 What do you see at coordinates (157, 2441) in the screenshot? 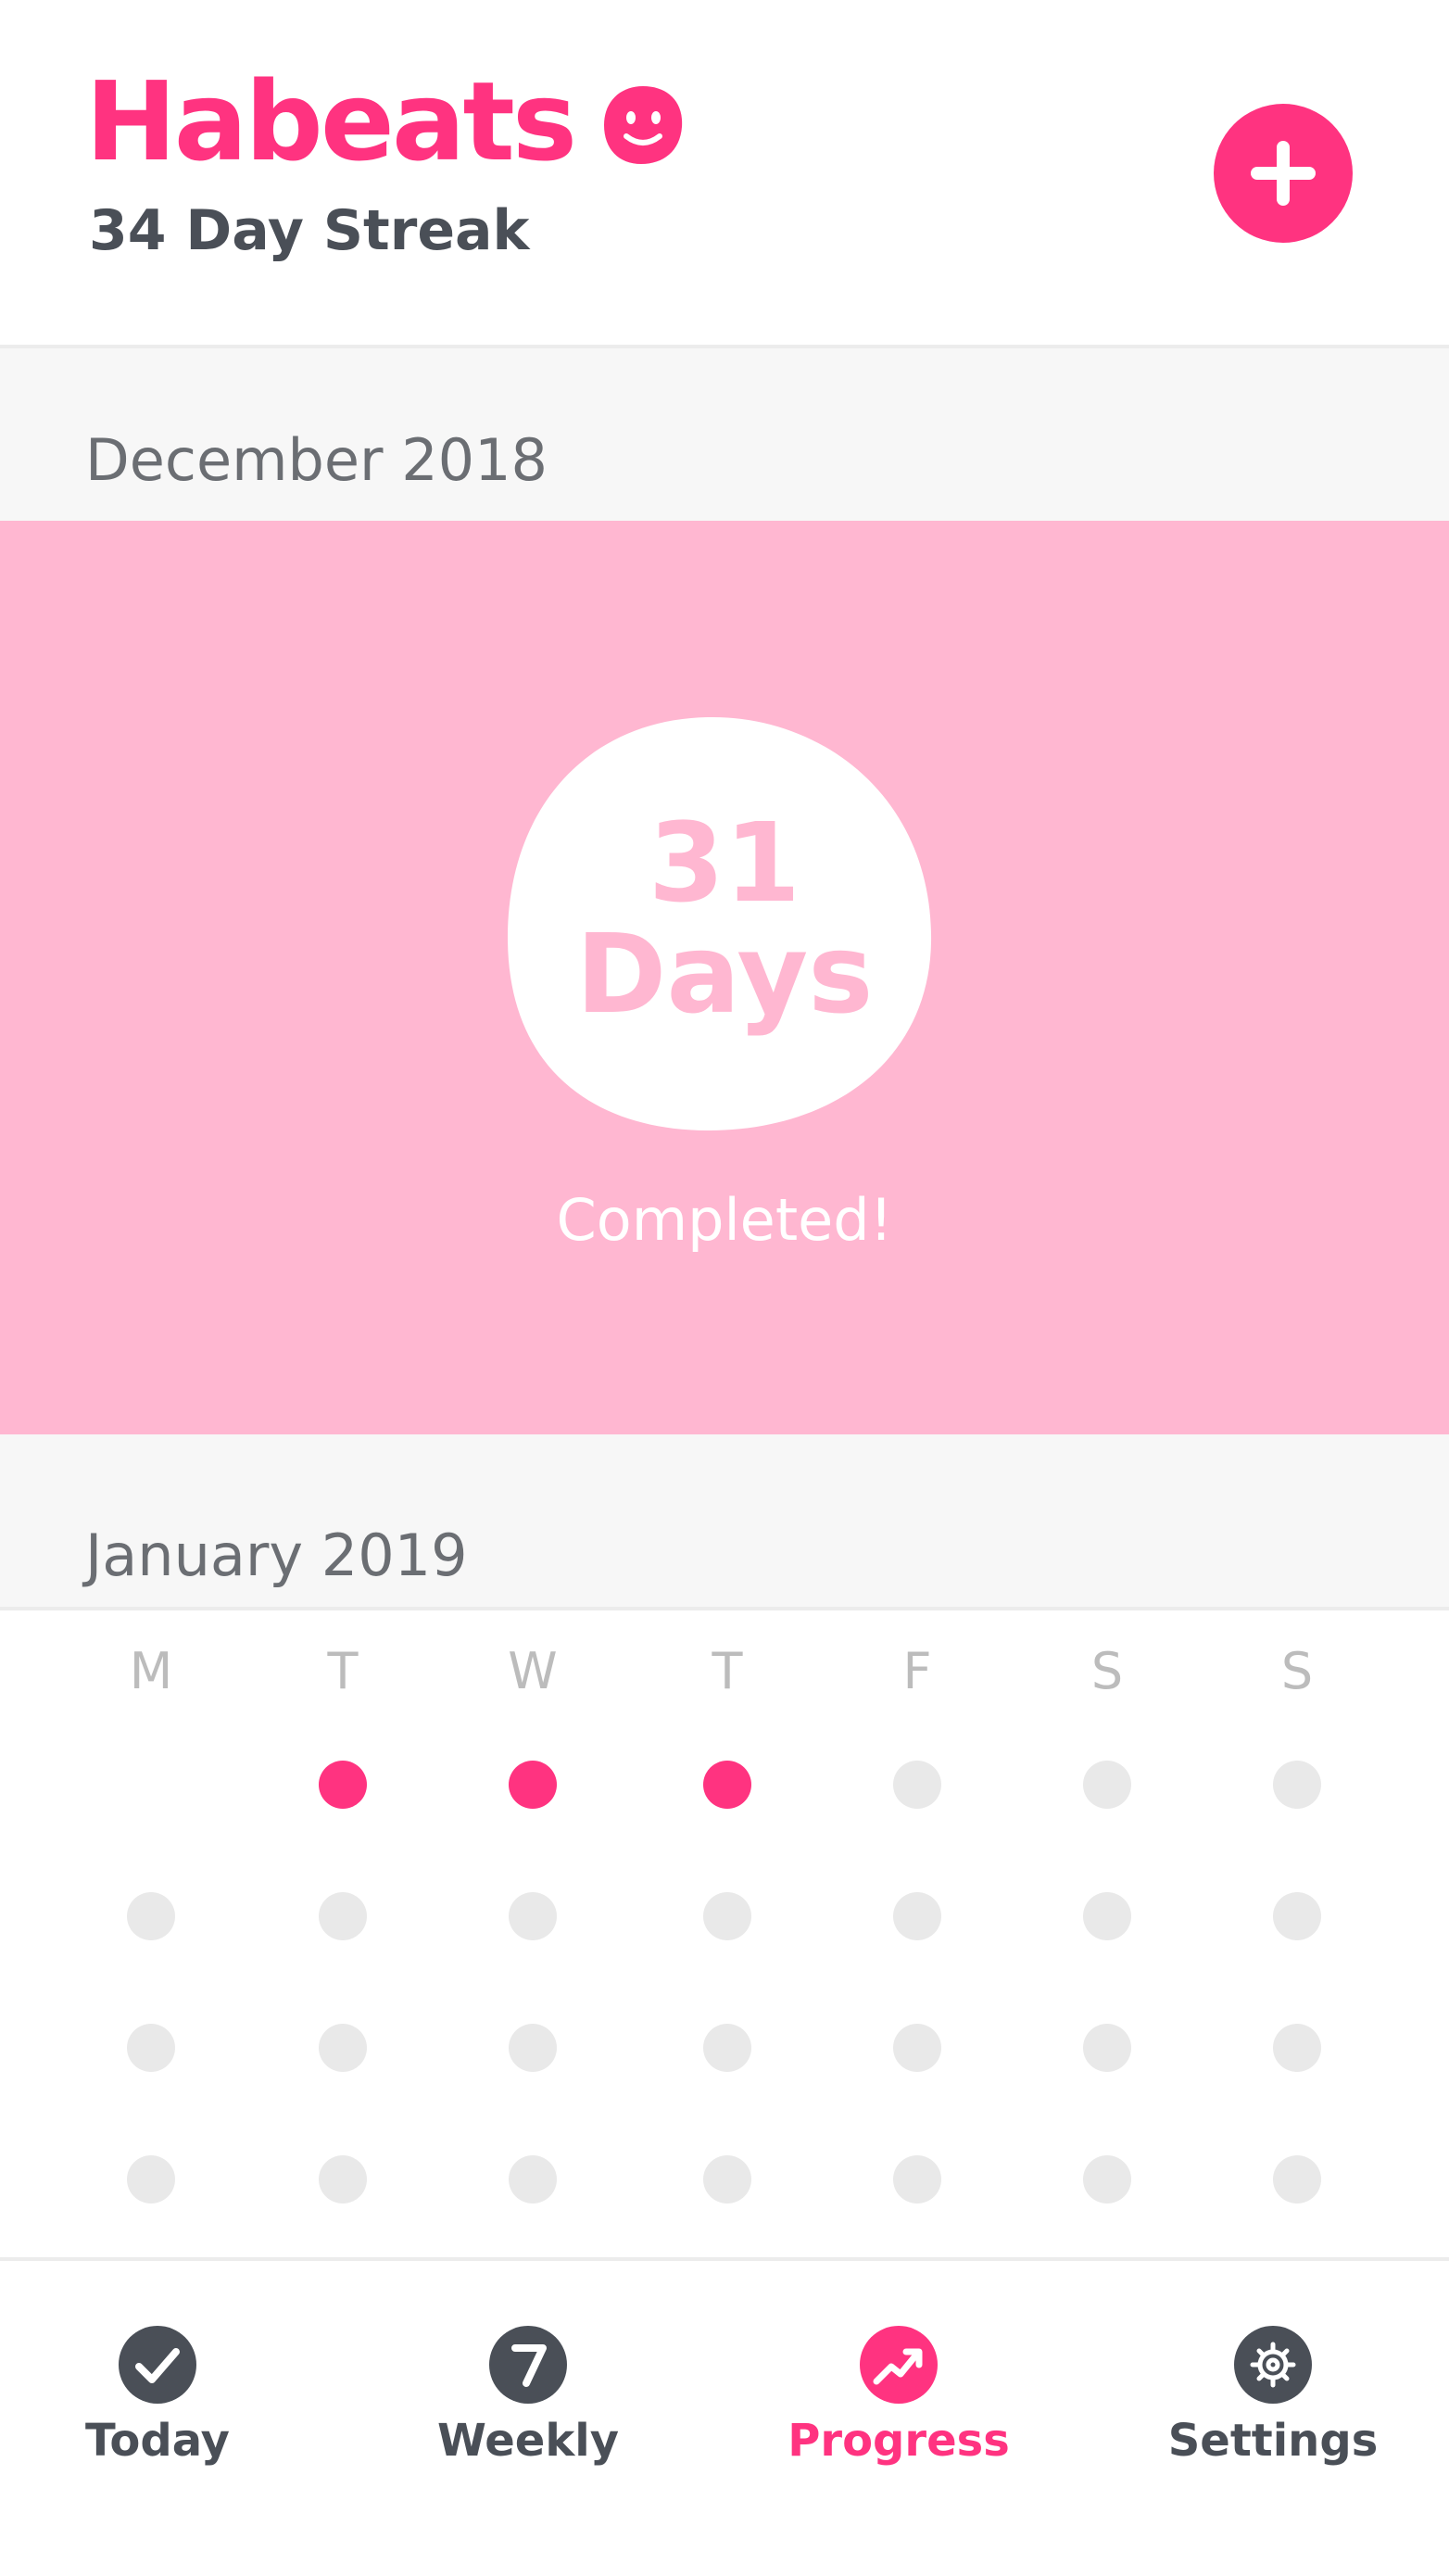
I see `tab-label: Today` at bounding box center [157, 2441].